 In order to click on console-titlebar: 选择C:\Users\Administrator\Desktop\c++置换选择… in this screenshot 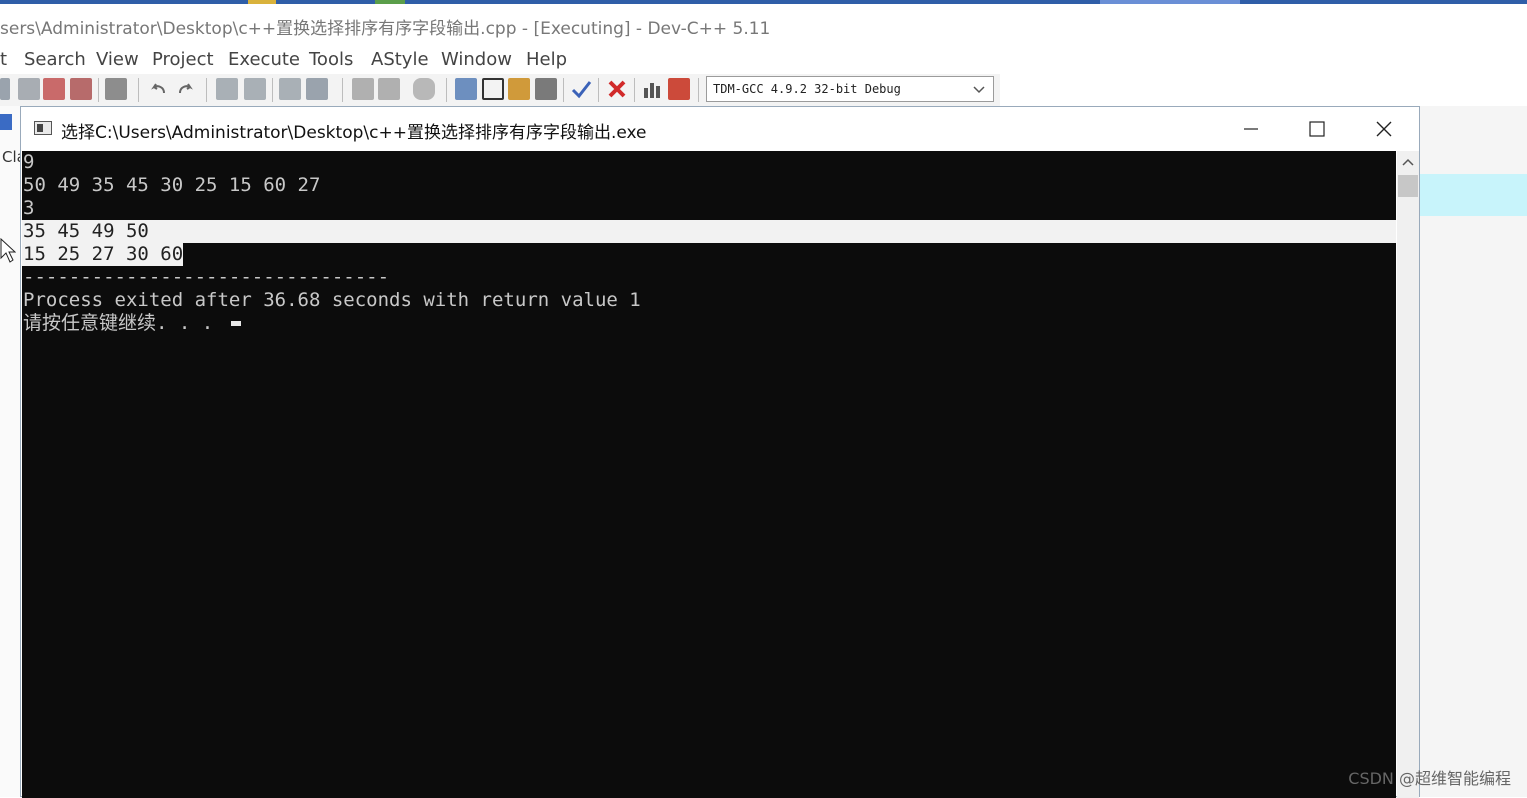, I will do `click(720, 129)`.